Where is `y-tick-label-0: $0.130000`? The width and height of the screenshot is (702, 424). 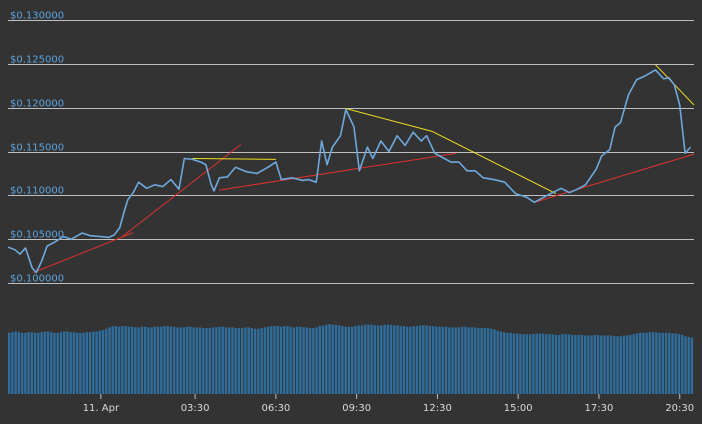 y-tick-label-0: $0.130000 is located at coordinates (37, 16).